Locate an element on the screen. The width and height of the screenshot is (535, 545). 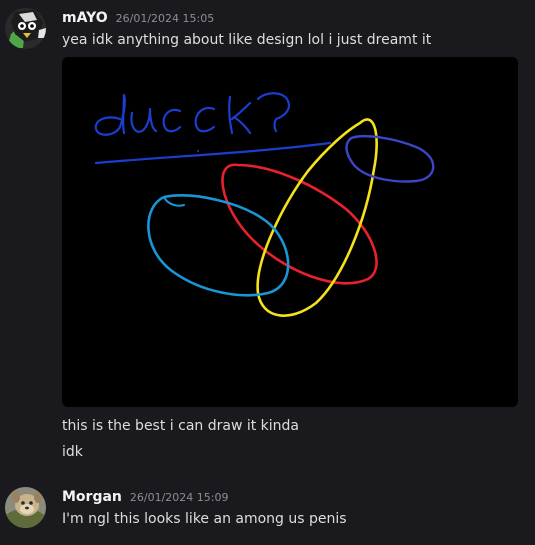
username: mAYO is located at coordinates (85, 18).